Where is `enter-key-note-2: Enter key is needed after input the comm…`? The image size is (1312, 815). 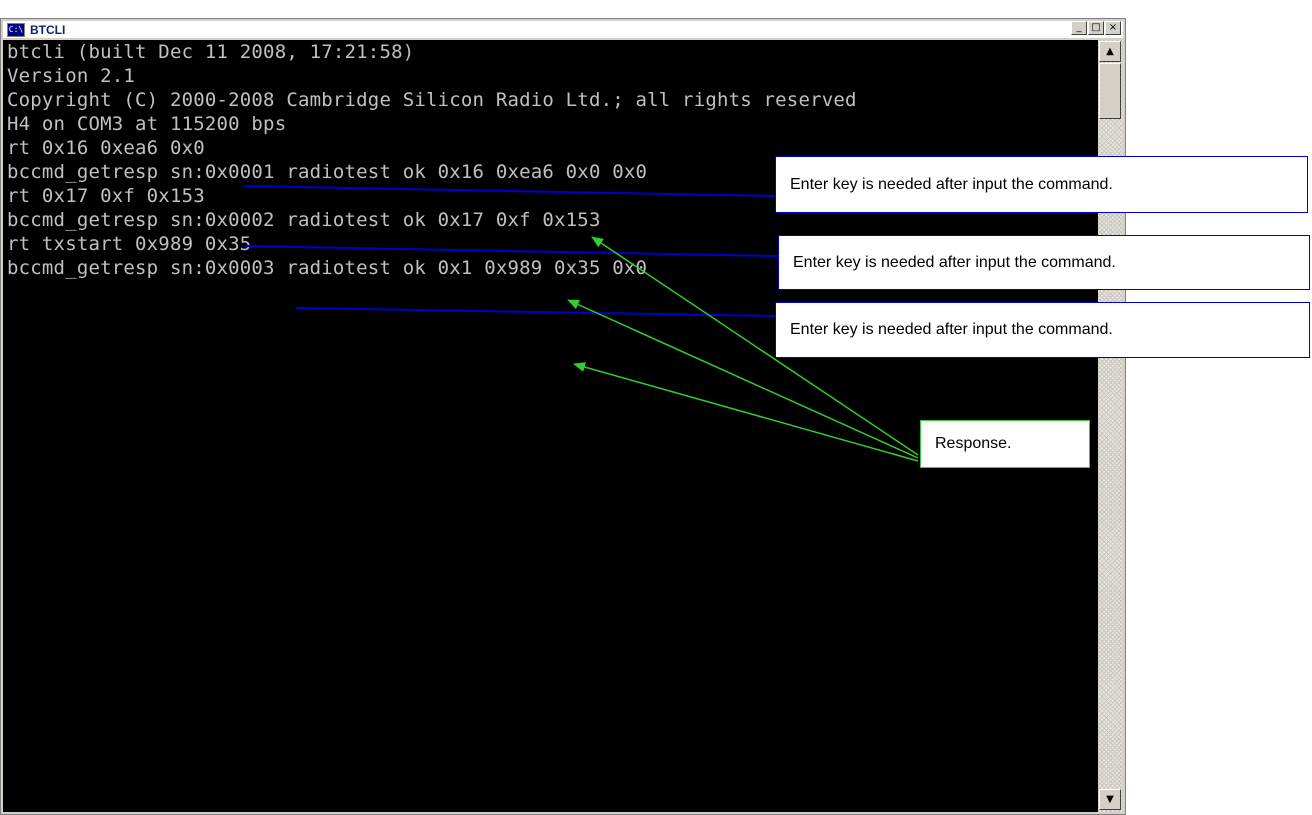 enter-key-note-2: Enter key is needed after input the comm… is located at coordinates (1044, 262).